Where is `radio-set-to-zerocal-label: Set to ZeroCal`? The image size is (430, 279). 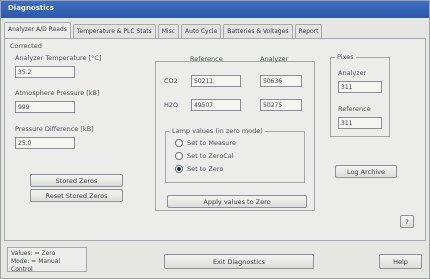 radio-set-to-zerocal-label: Set to ZeroCal is located at coordinates (210, 156).